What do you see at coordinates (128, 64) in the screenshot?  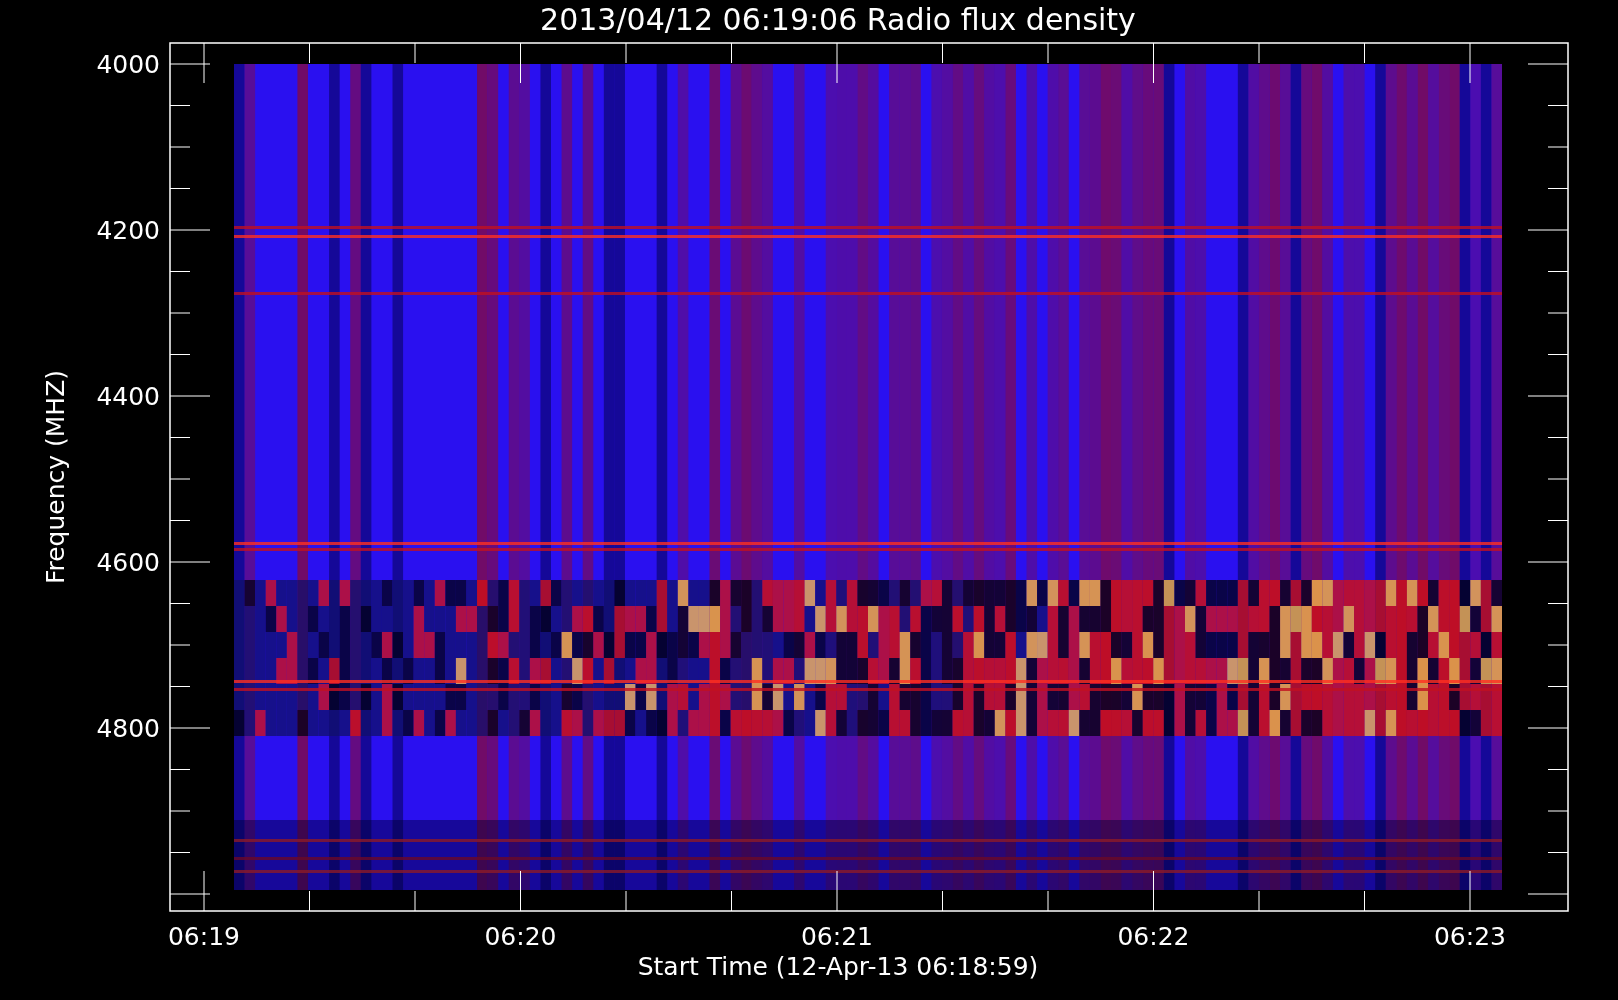 I see `axis-tick-label: 4000` at bounding box center [128, 64].